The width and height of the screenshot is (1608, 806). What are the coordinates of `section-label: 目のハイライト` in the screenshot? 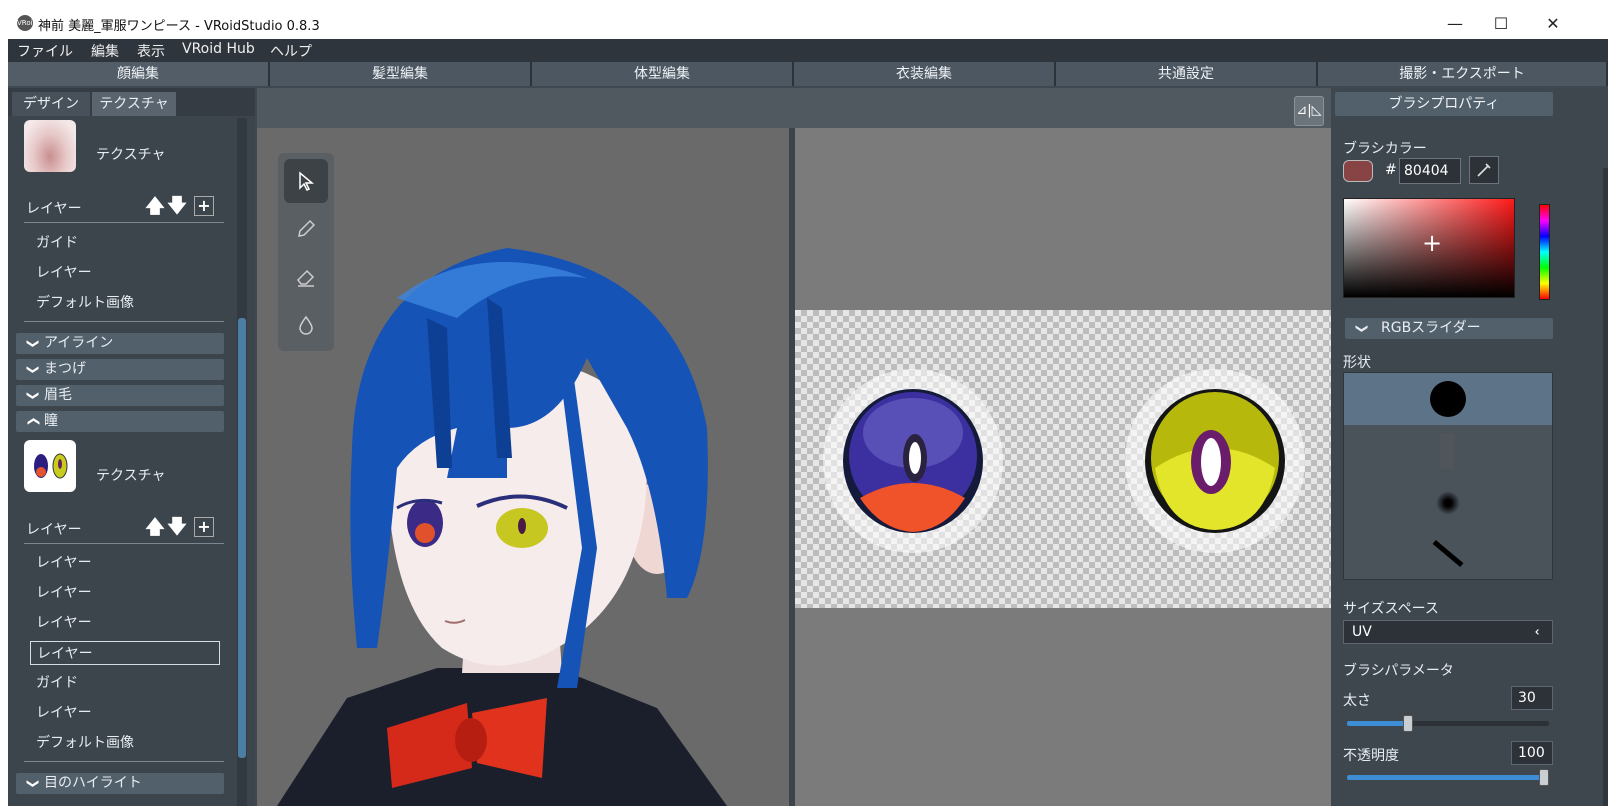 It's located at (93, 783).